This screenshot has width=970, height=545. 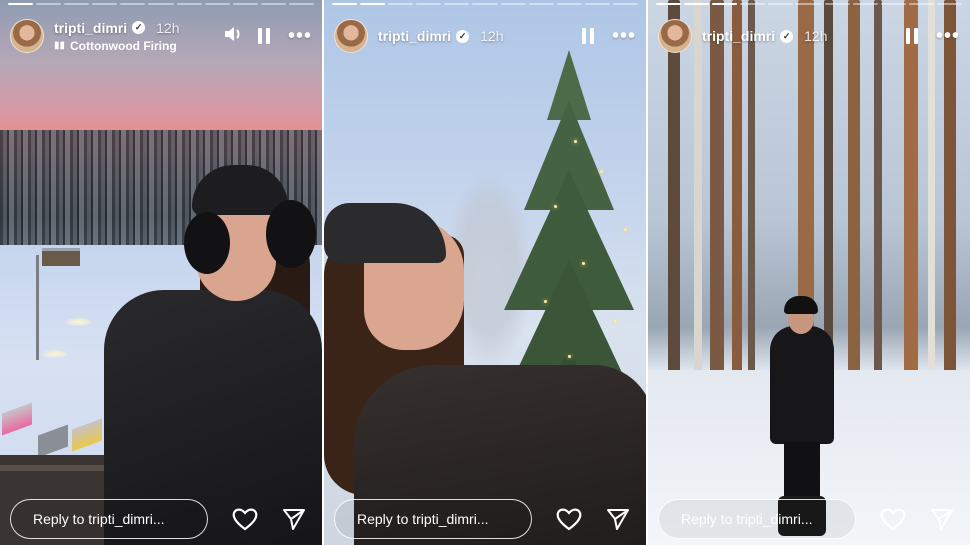 I want to click on lamp-post, so click(x=37, y=307).